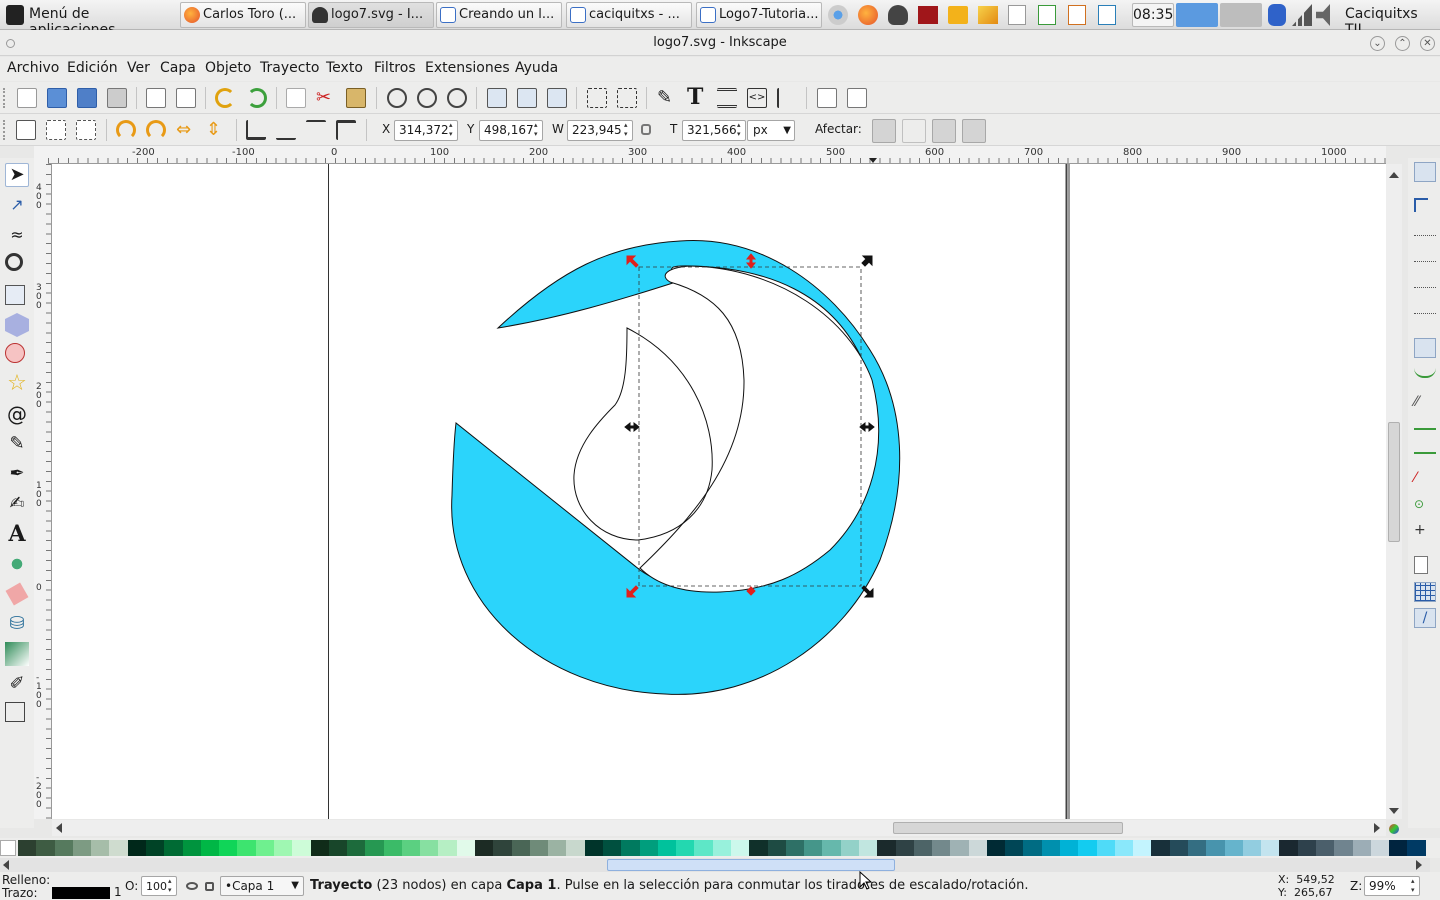  I want to click on flip-vertical-icon: ⇕, so click(216, 130).